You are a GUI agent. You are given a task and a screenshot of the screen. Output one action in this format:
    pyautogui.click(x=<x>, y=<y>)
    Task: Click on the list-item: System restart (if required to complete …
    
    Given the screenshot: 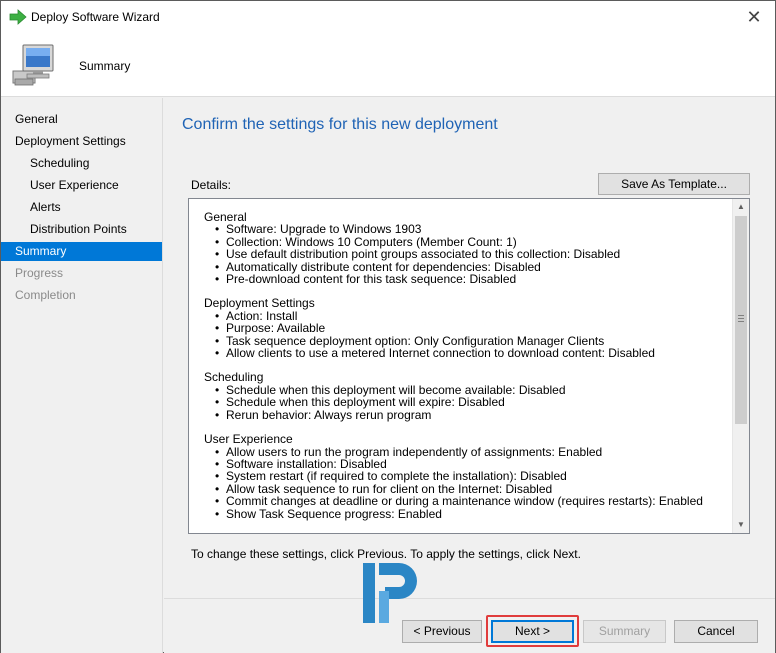 What is the action you would take?
    pyautogui.click(x=469, y=476)
    